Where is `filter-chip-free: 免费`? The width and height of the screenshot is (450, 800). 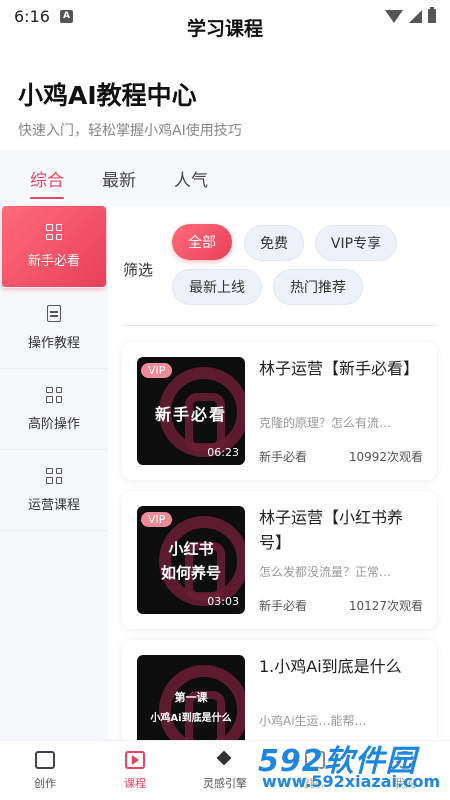
filter-chip-free: 免费 is located at coordinates (274, 243).